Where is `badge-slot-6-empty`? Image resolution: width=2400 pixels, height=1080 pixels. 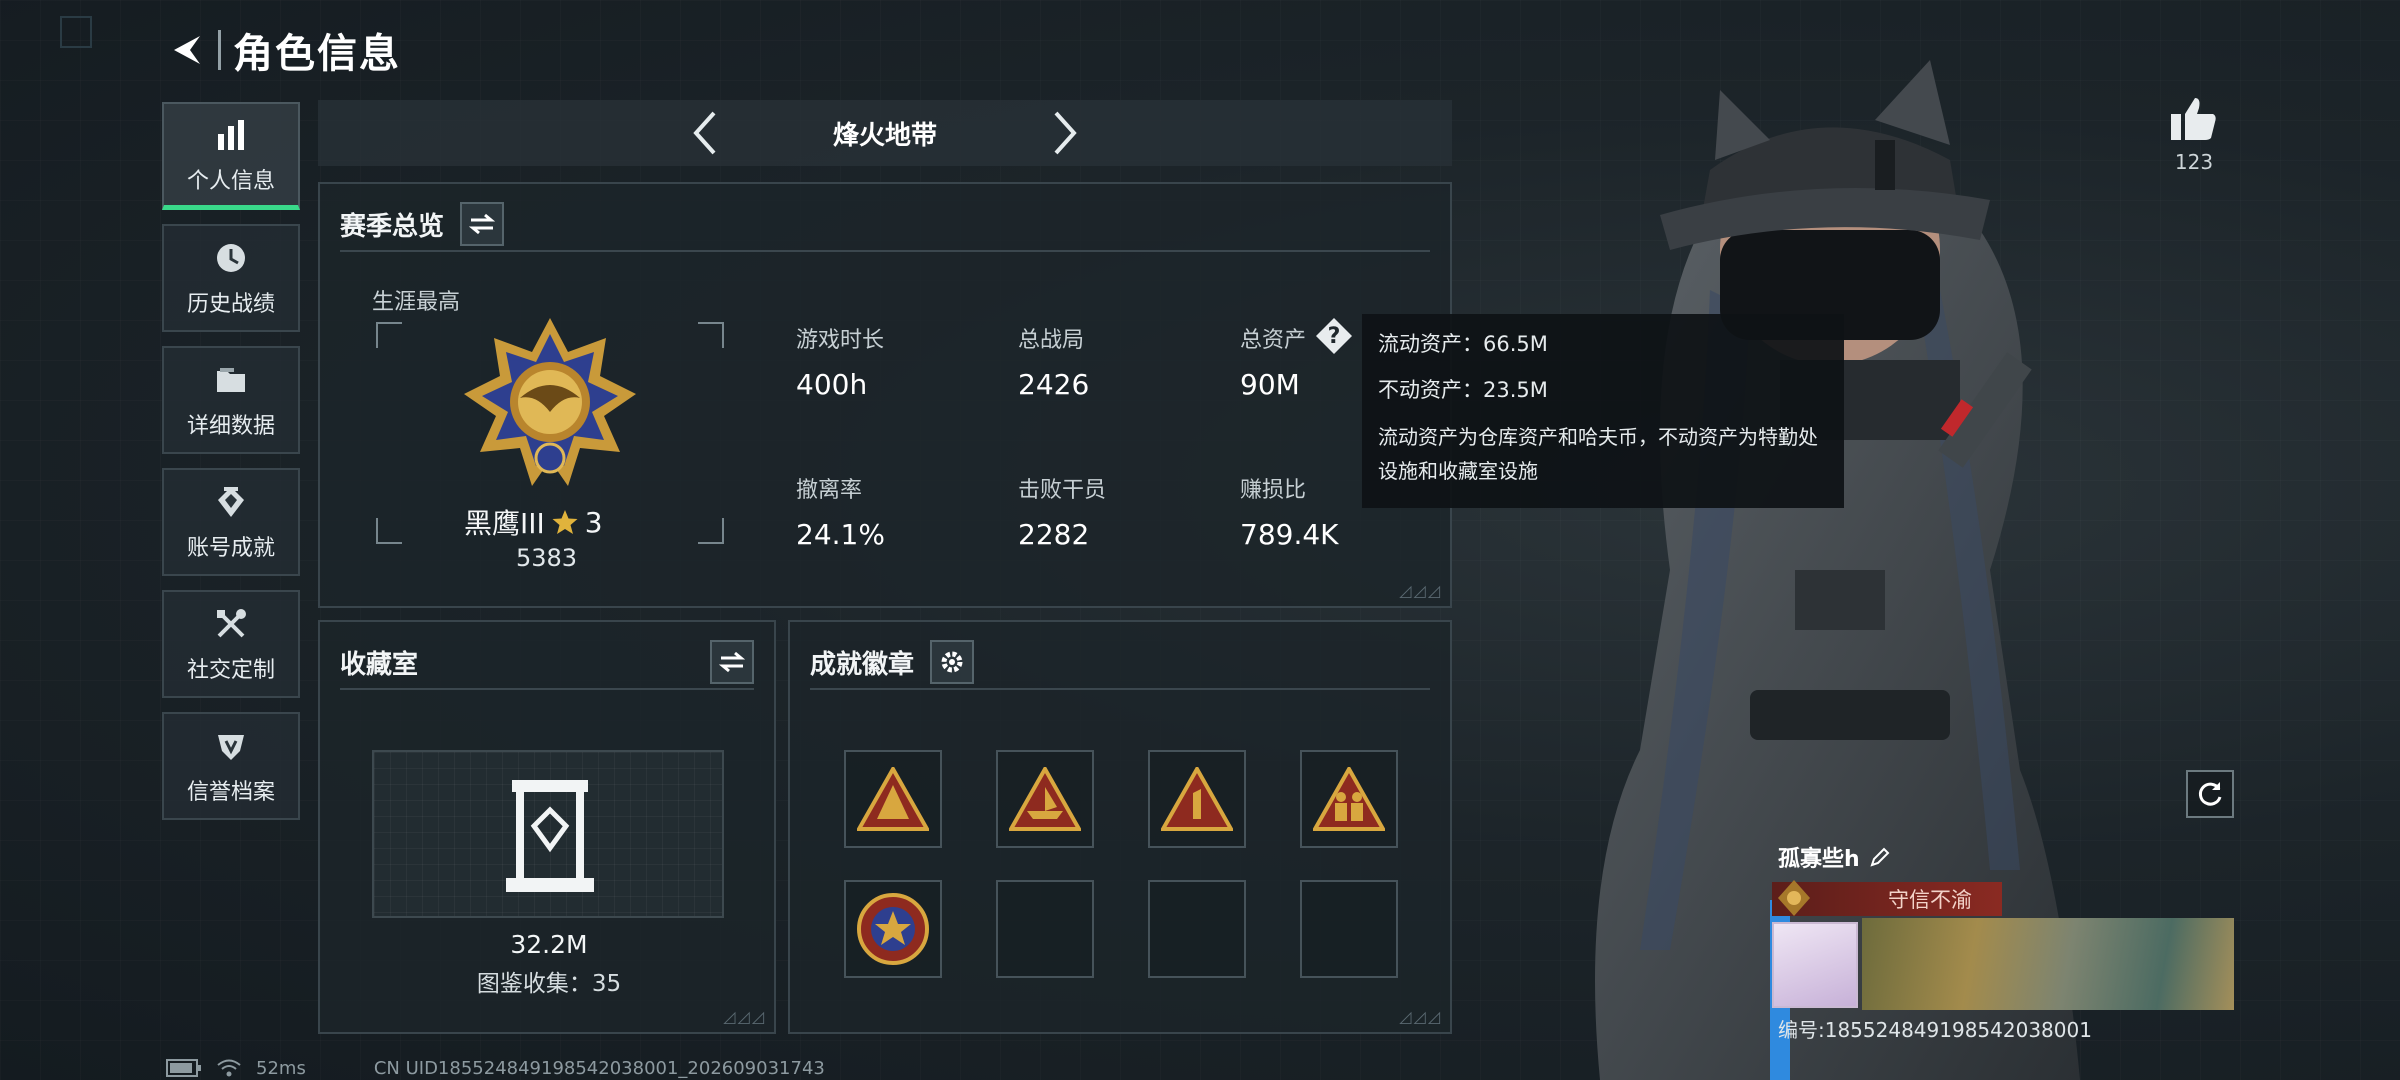
badge-slot-6-empty is located at coordinates (1045, 929).